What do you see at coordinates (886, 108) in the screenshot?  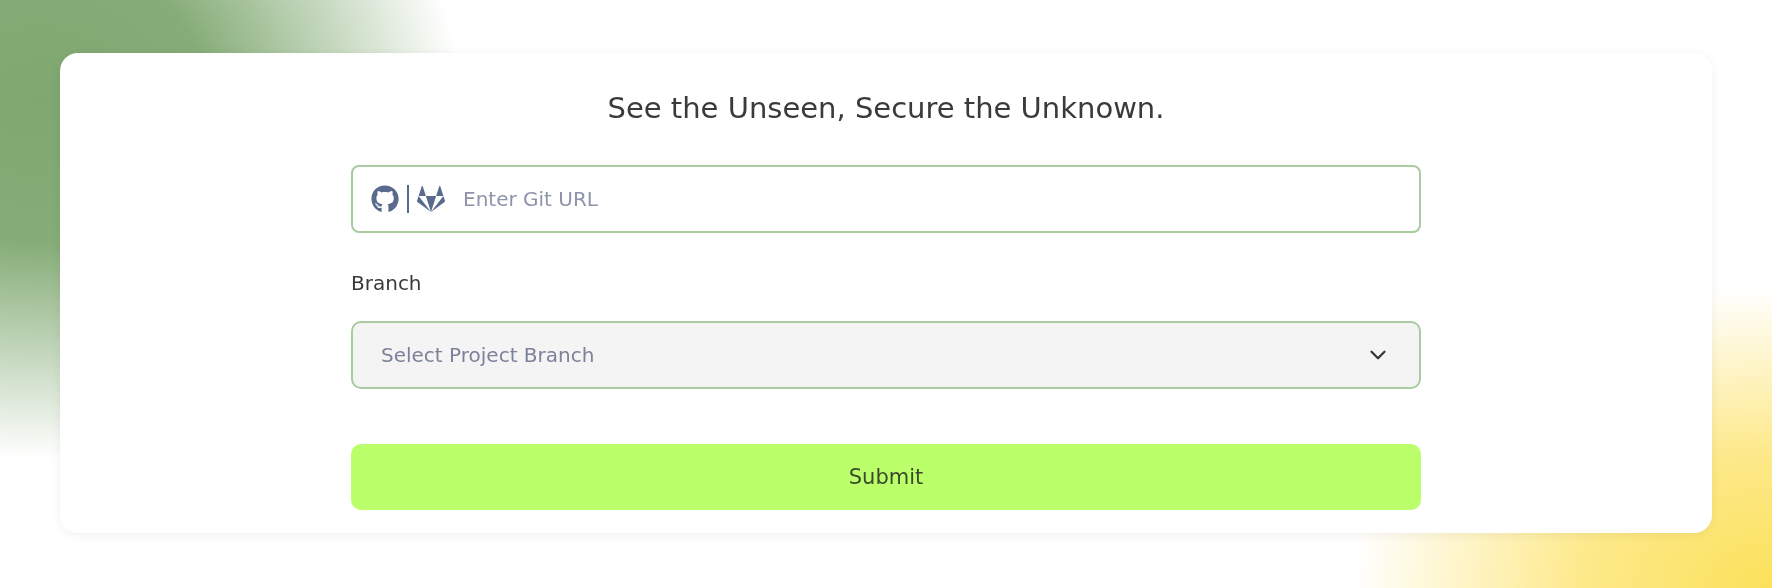 I see `heading: See the Unseen, Secure the Unknown.` at bounding box center [886, 108].